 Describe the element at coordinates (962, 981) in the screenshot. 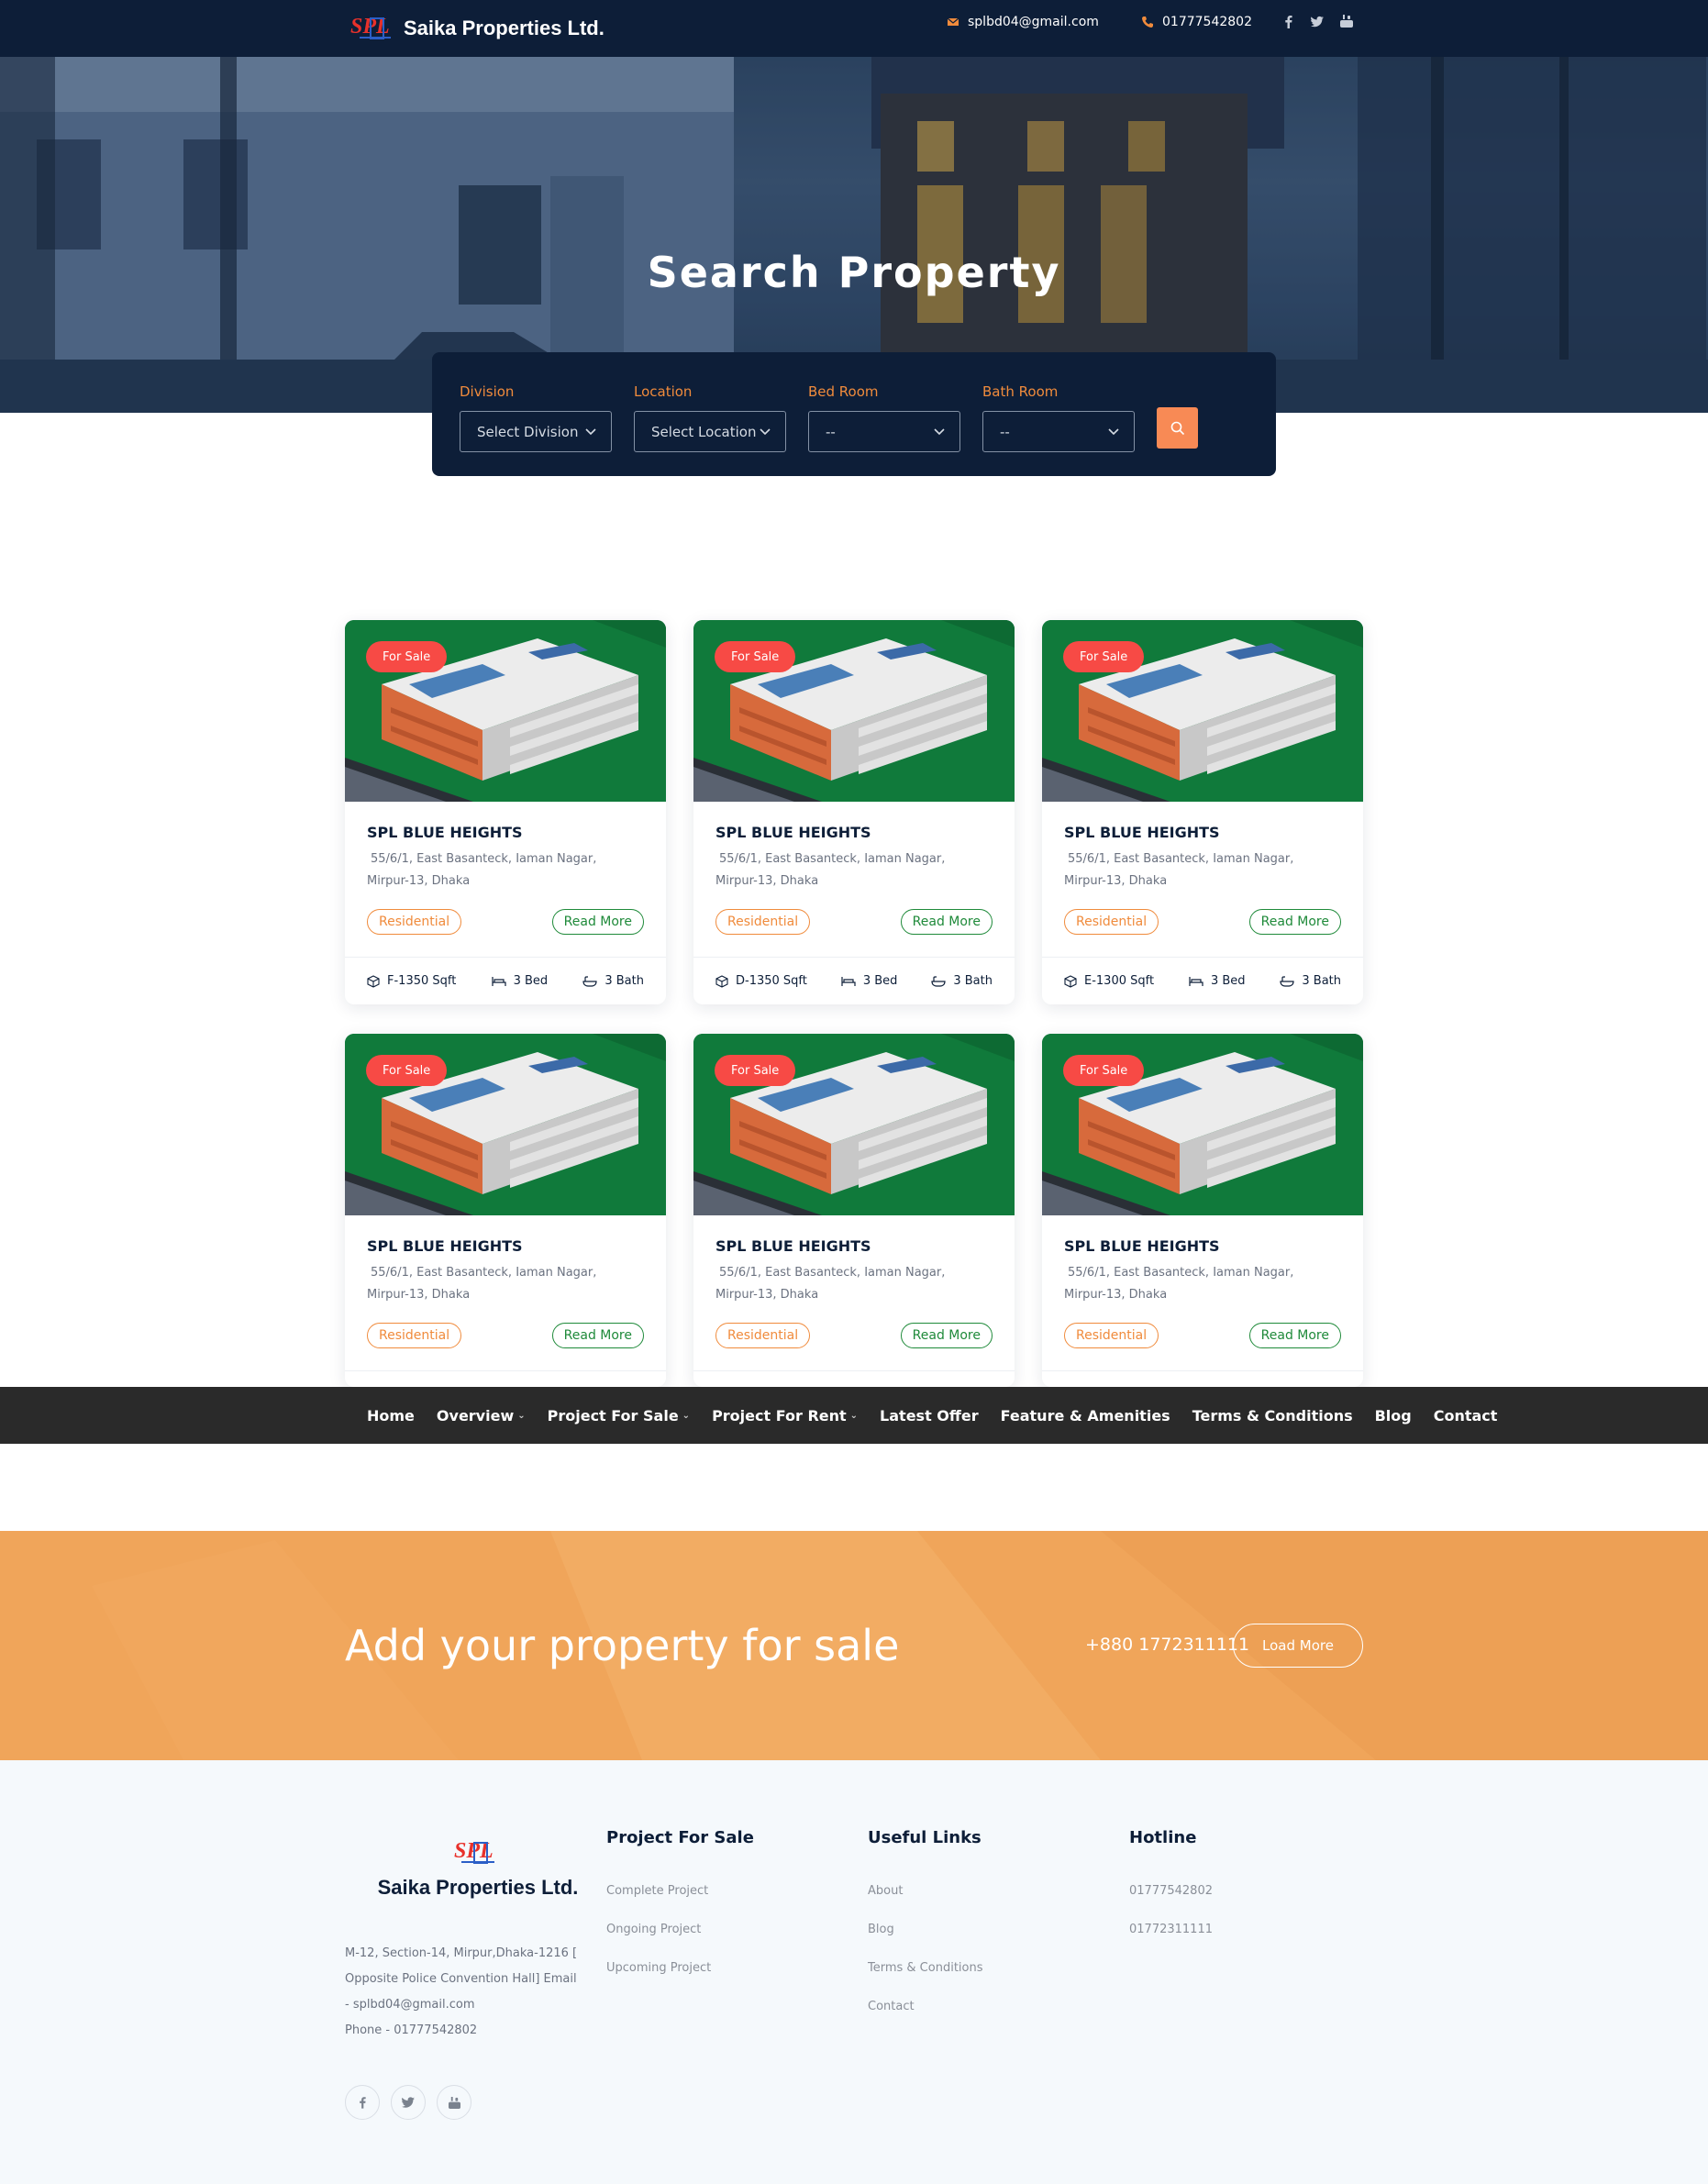

I see `property-baths: 3 Bath` at that location.